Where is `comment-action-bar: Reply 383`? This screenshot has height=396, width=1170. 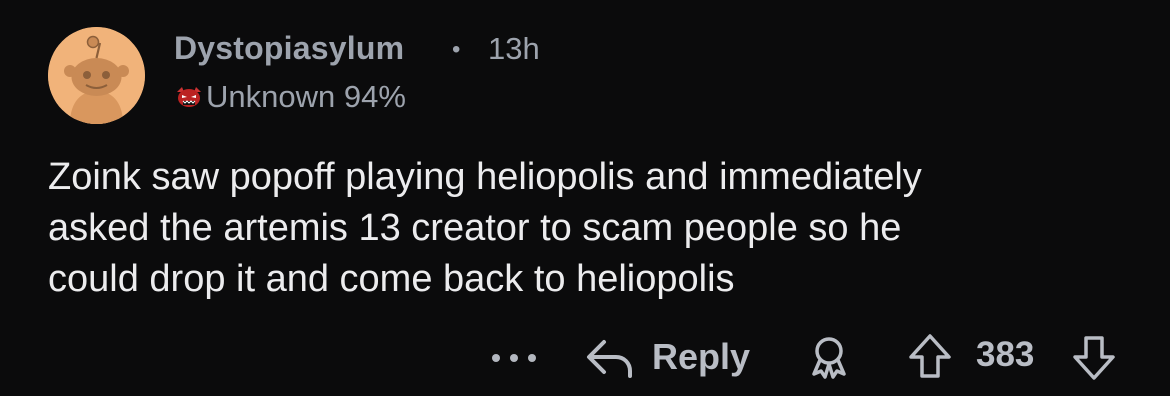
comment-action-bar: Reply 383 is located at coordinates (585, 358).